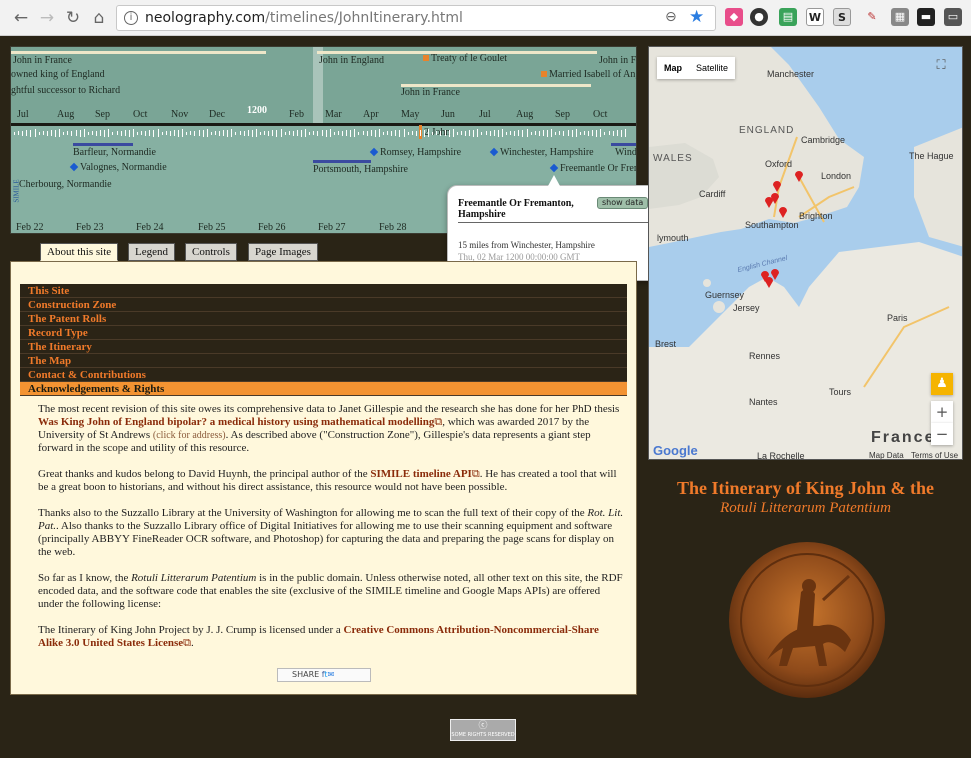 This screenshot has width=971, height=758. I want to click on fullscreen-icon: ⛶, so click(941, 66).